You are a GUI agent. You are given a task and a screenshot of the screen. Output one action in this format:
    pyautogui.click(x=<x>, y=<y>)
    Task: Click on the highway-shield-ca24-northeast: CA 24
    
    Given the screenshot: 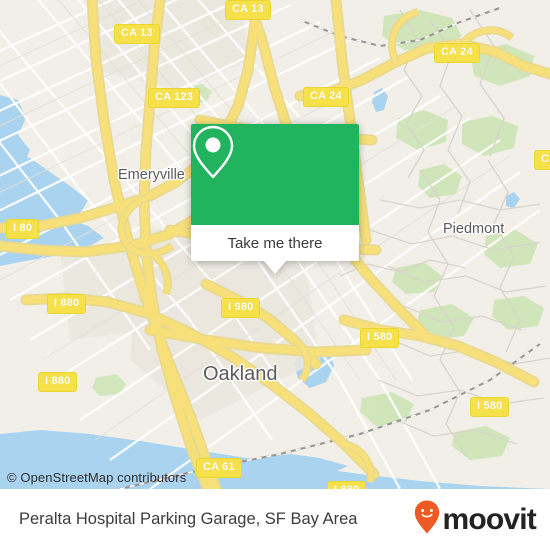 What is the action you would take?
    pyautogui.click(x=457, y=53)
    